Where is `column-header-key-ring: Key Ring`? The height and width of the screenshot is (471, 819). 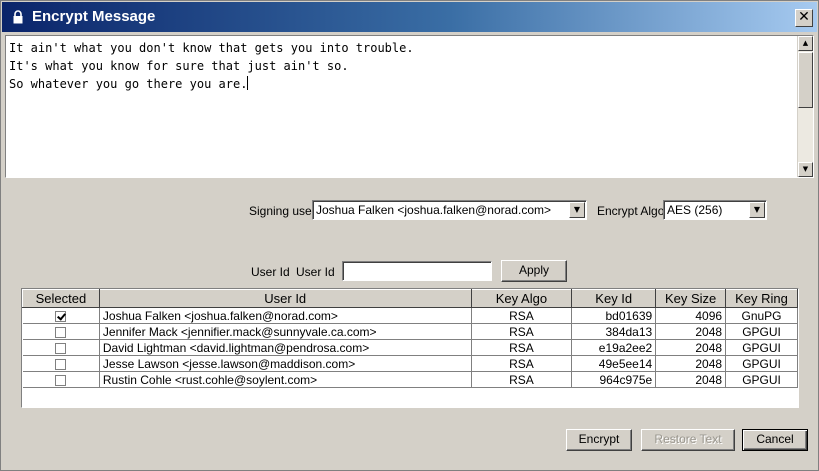
column-header-key-ring: Key Ring is located at coordinates (761, 298).